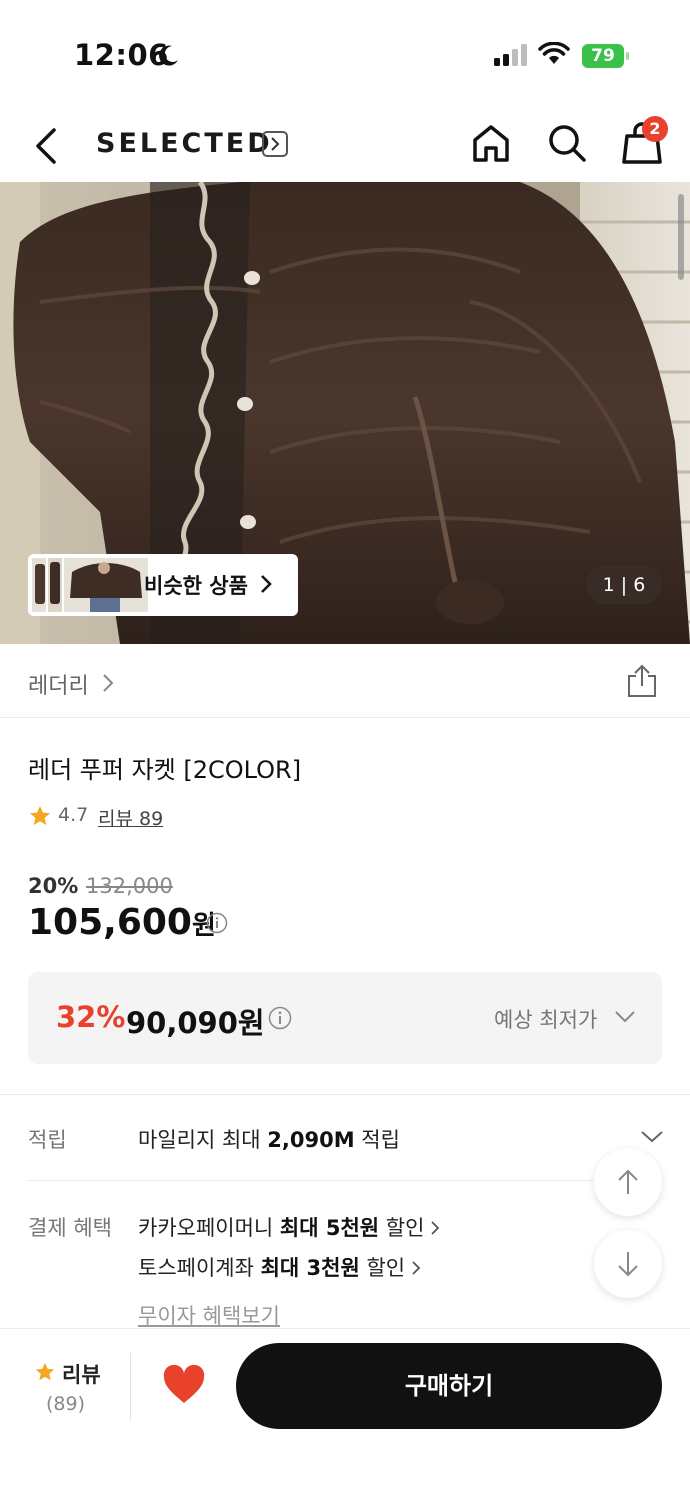 The image size is (690, 1500). Describe the element at coordinates (311, 1140) in the screenshot. I see `mileage-amount: 2,090M` at that location.